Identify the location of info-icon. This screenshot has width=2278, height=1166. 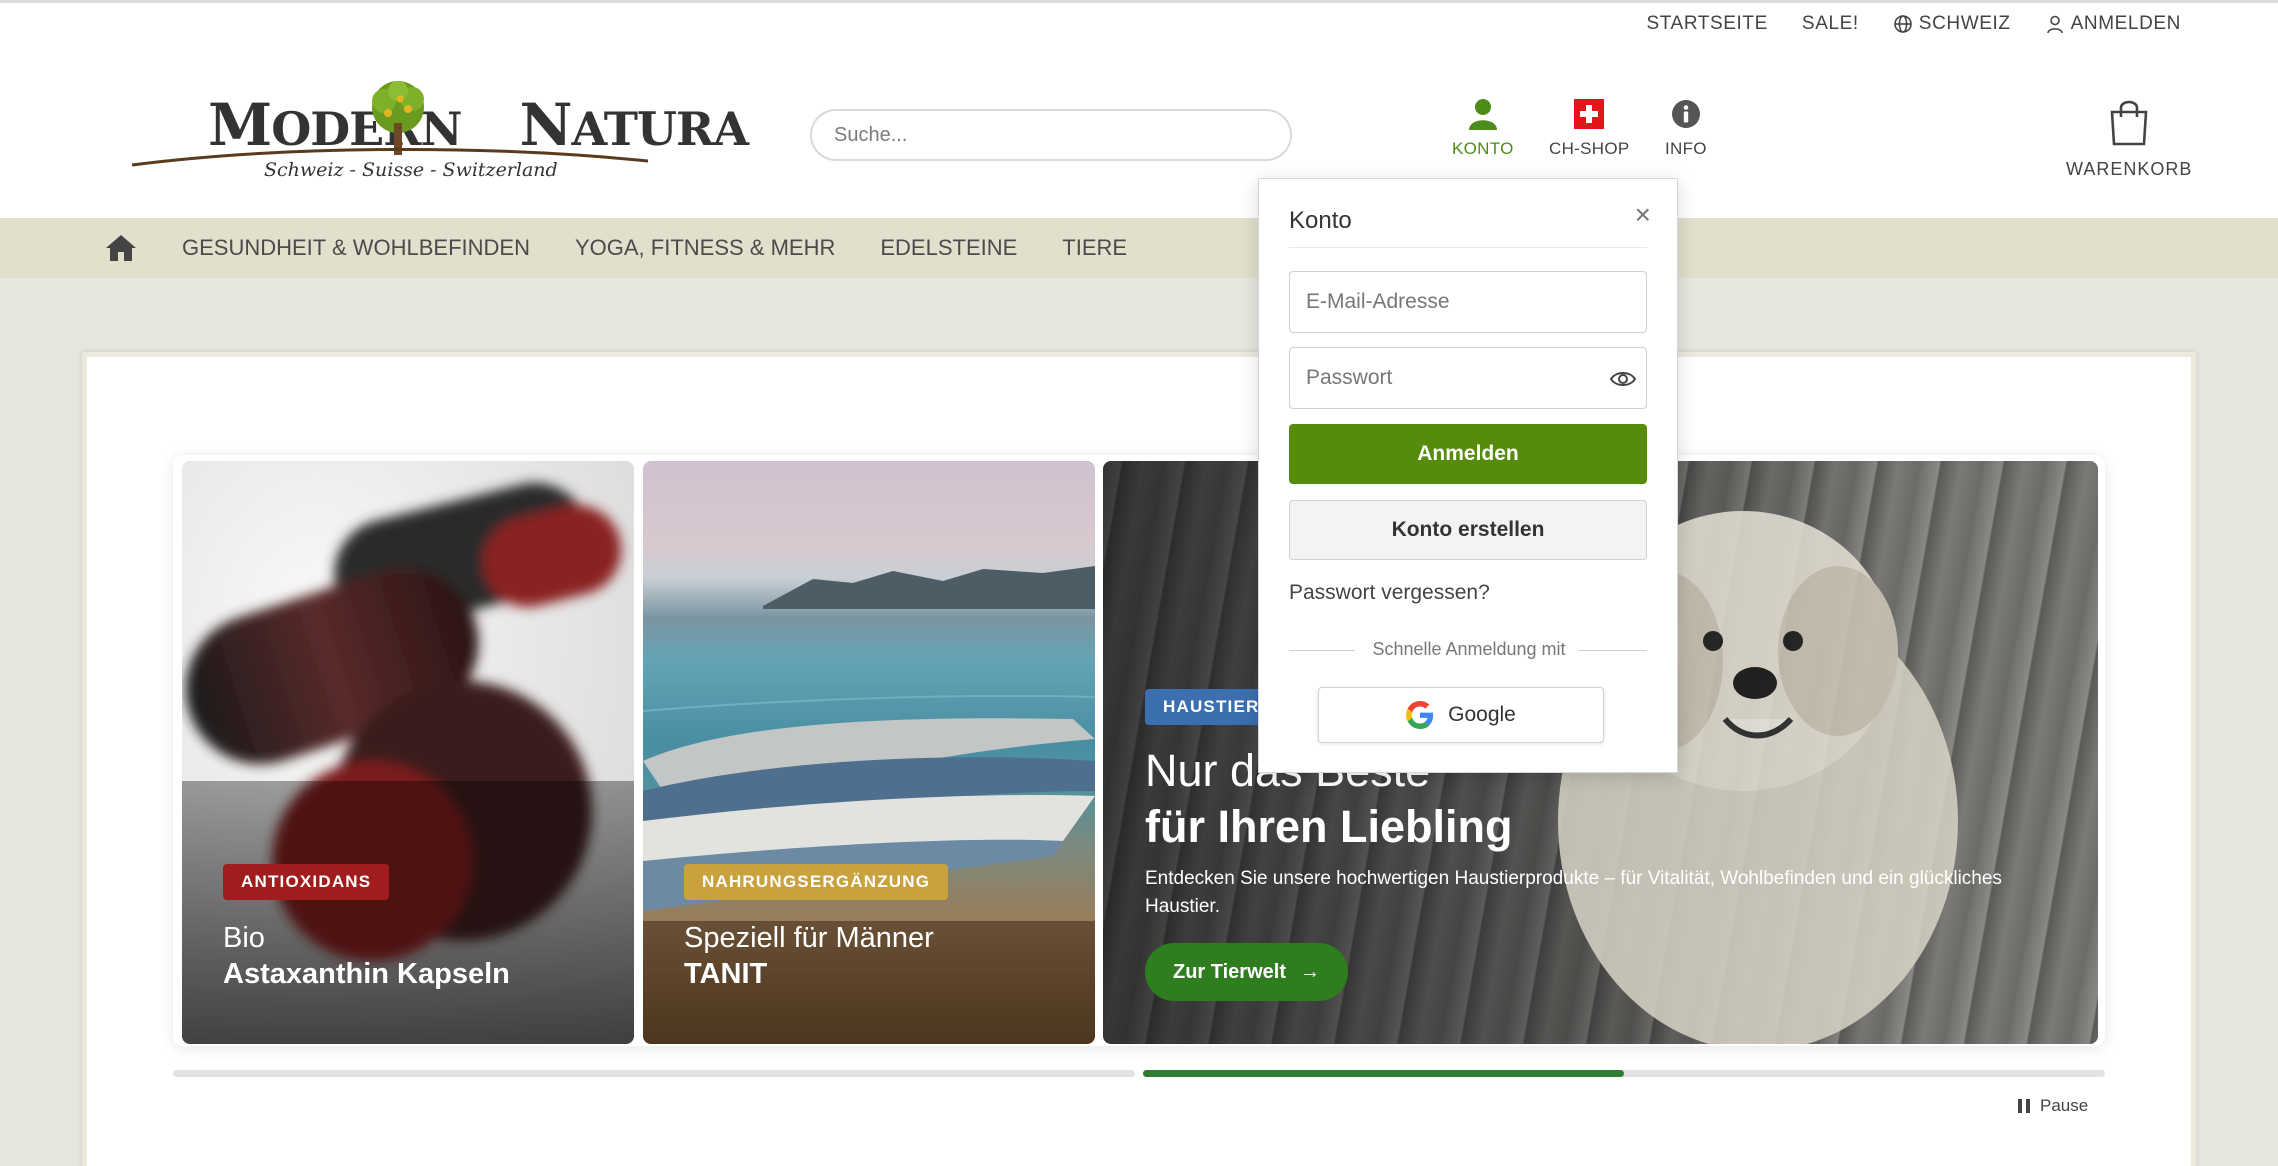
(1686, 114).